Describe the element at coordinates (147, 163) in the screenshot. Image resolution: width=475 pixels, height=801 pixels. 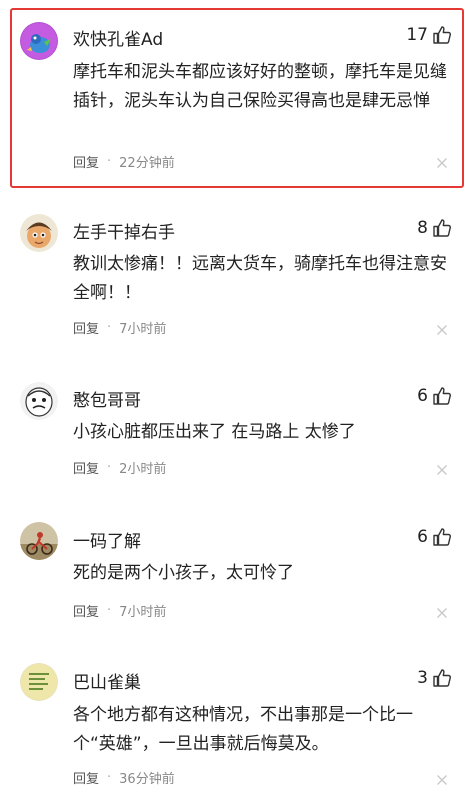
I see `comment-time: 22分钟前` at that location.